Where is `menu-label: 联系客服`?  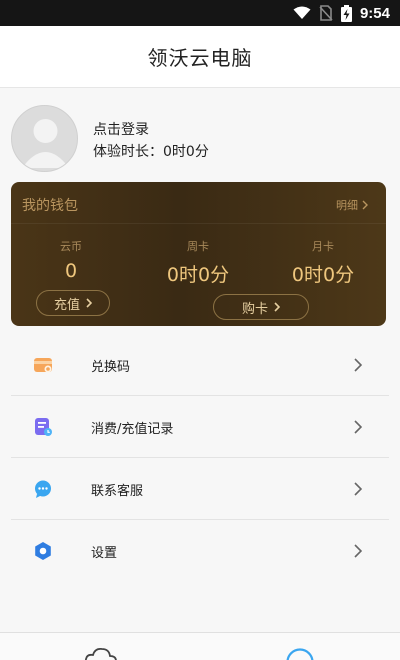 menu-label: 联系客服 is located at coordinates (117, 491).